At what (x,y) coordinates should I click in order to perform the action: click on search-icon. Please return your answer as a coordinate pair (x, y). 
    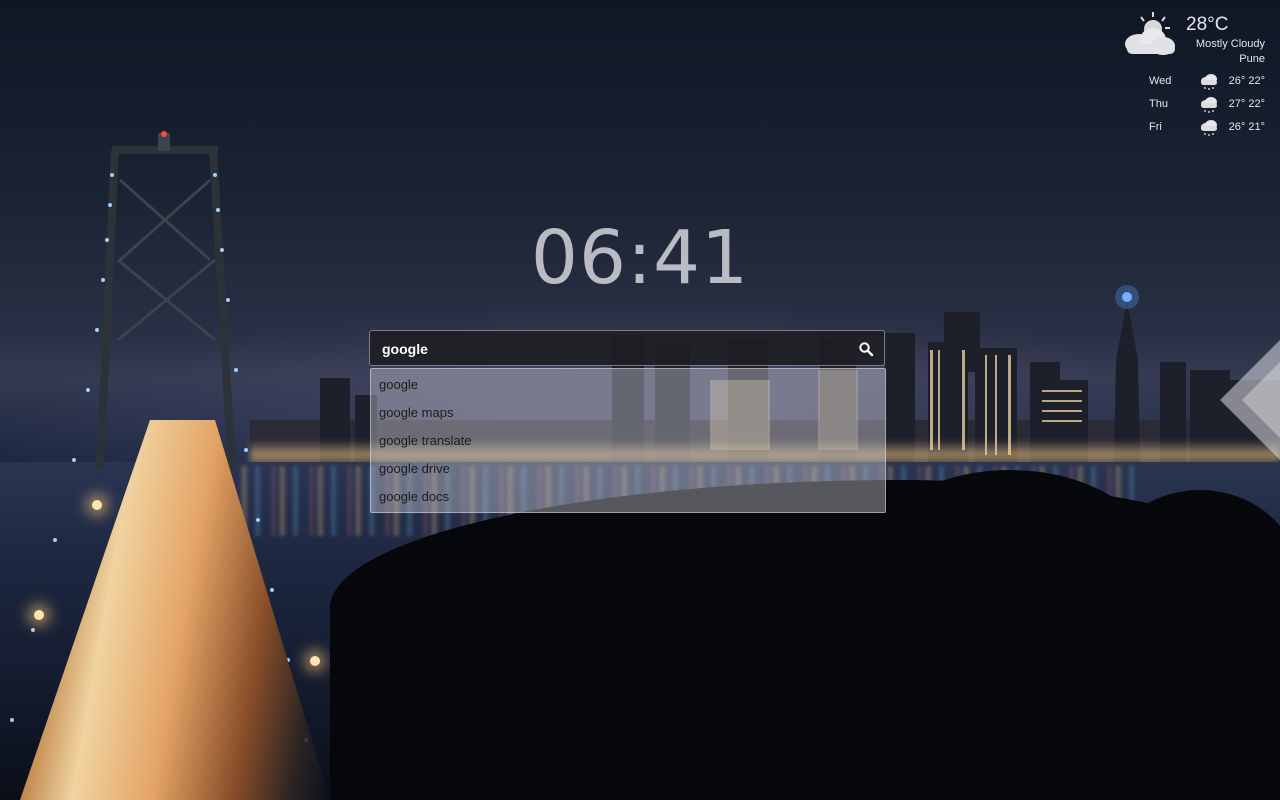
    Looking at the image, I should click on (866, 349).